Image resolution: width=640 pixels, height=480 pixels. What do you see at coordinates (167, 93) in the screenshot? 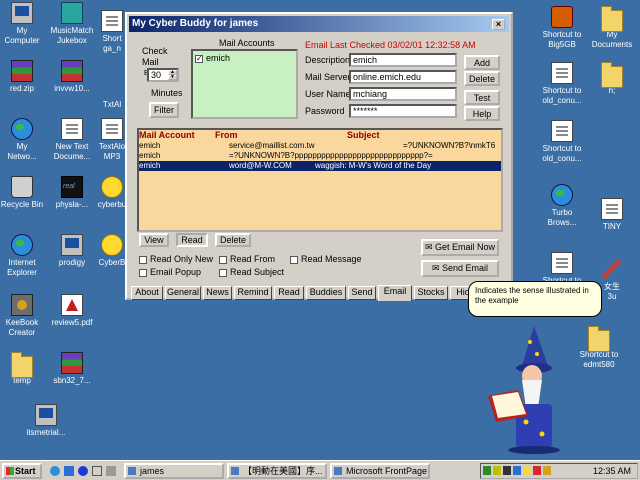
I see `minutes-label: Minutes` at bounding box center [167, 93].